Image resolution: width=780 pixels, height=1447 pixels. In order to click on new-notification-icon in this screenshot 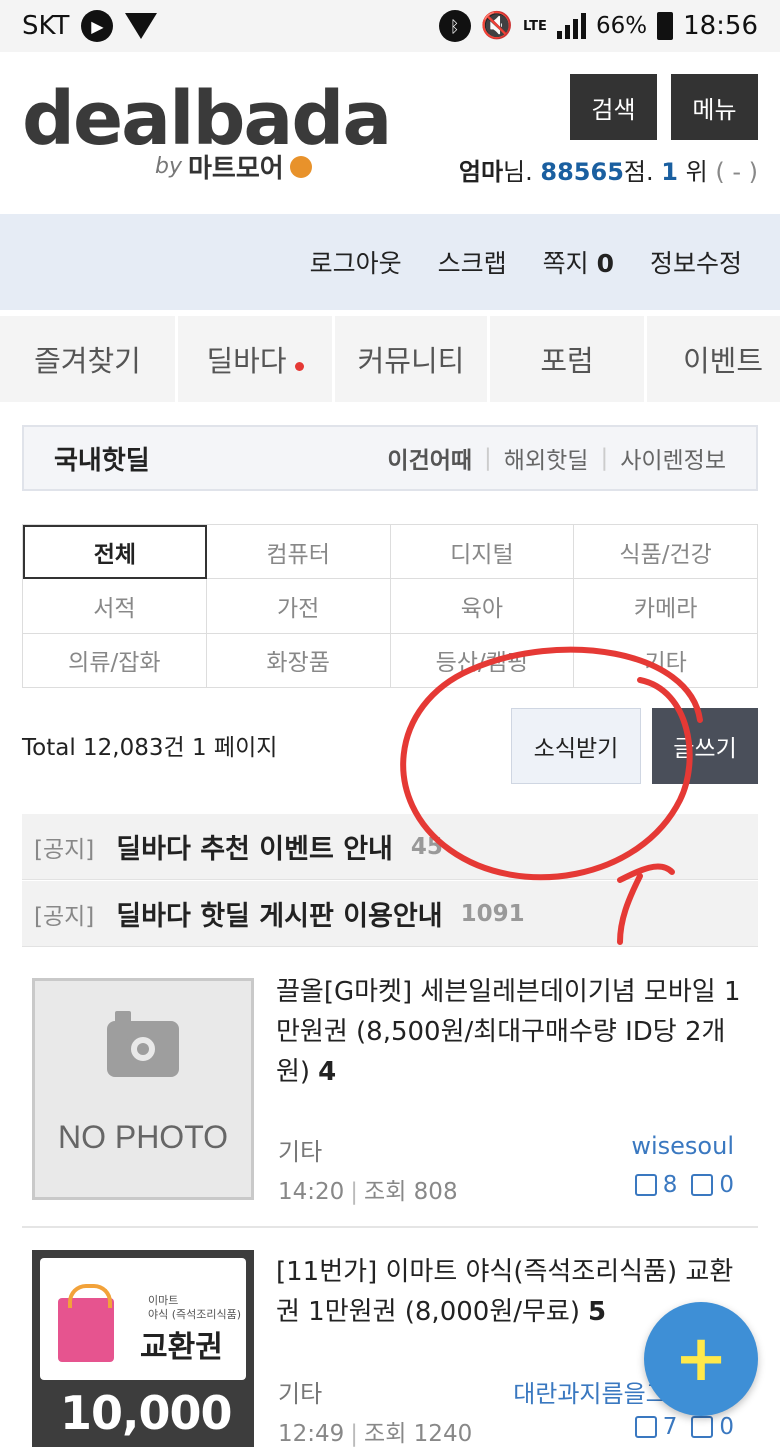, I will do `click(141, 26)`.